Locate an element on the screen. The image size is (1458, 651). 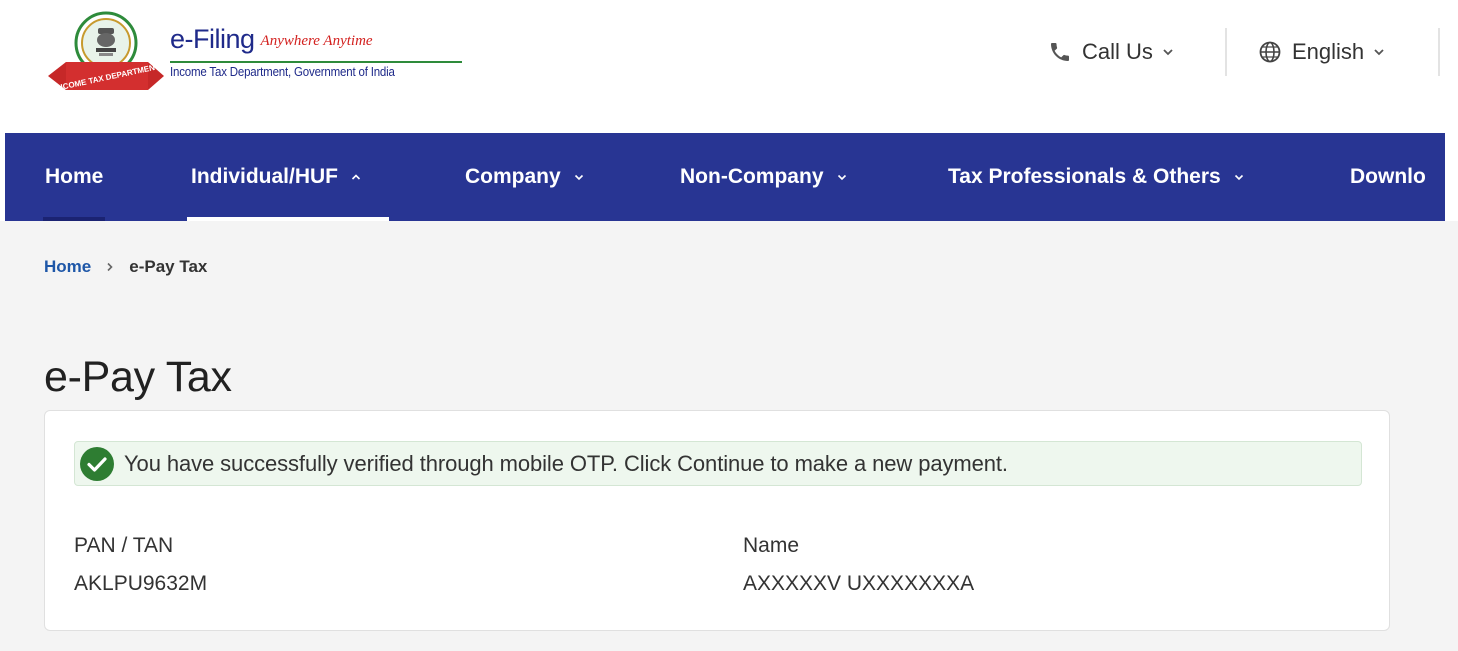
phone-icon is located at coordinates (1060, 52).